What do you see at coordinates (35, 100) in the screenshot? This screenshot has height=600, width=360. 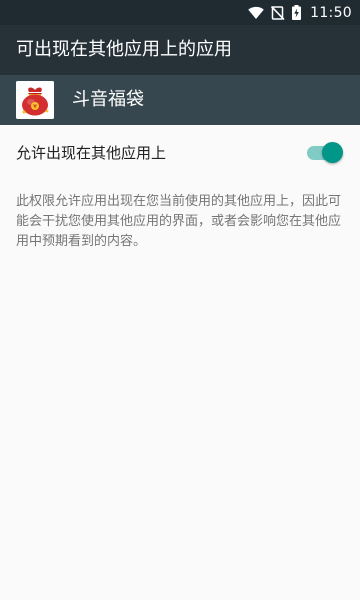 I see `lucky-bag-icon: ¥` at bounding box center [35, 100].